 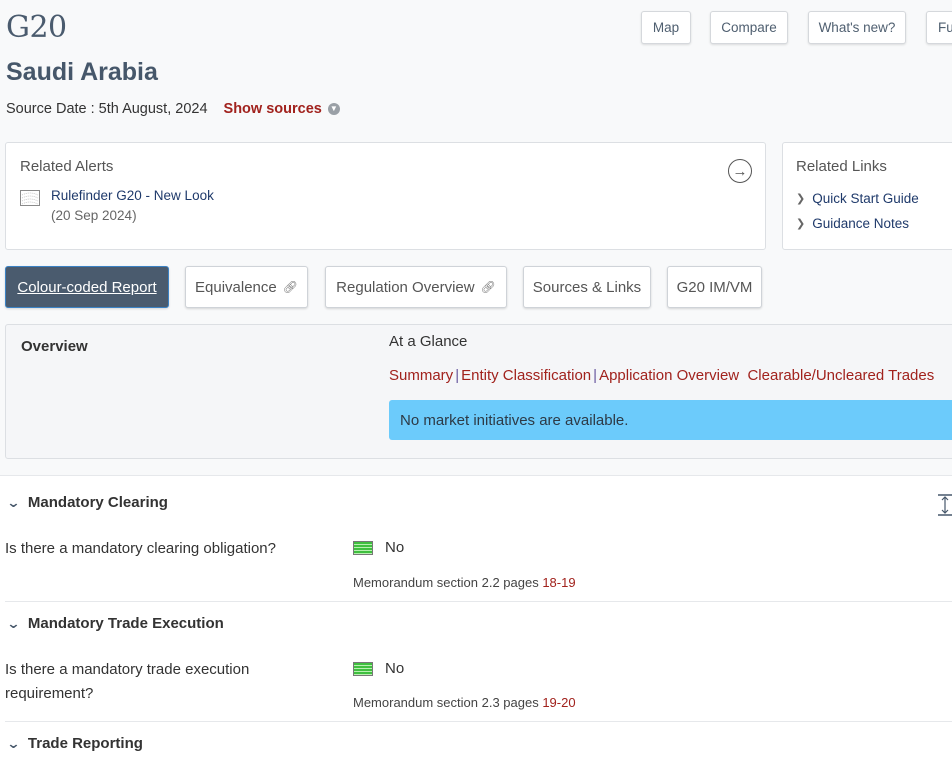 I want to click on chevron-down-icon: ▼, so click(x=333, y=109).